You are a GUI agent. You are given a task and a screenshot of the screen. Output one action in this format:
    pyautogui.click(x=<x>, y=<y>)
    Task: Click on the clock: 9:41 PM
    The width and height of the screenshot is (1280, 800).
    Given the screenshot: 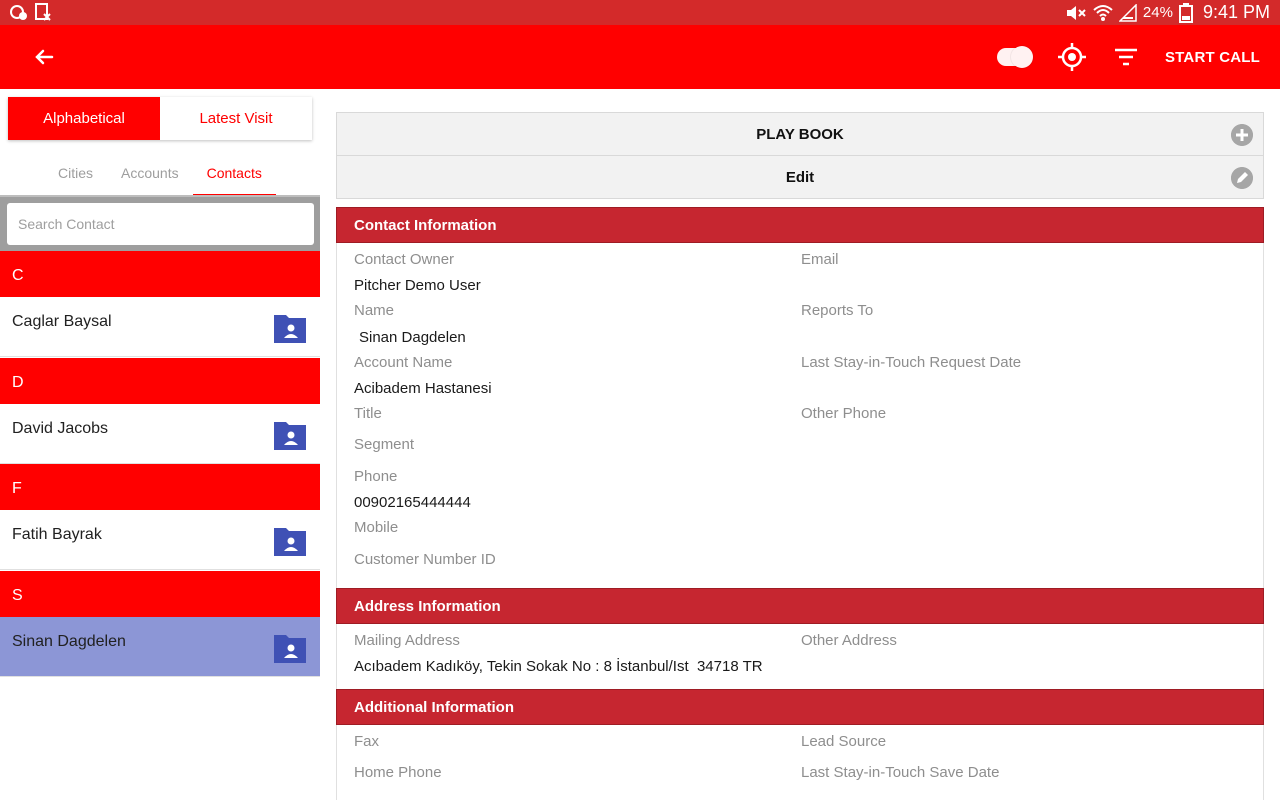 What is the action you would take?
    pyautogui.click(x=1236, y=12)
    